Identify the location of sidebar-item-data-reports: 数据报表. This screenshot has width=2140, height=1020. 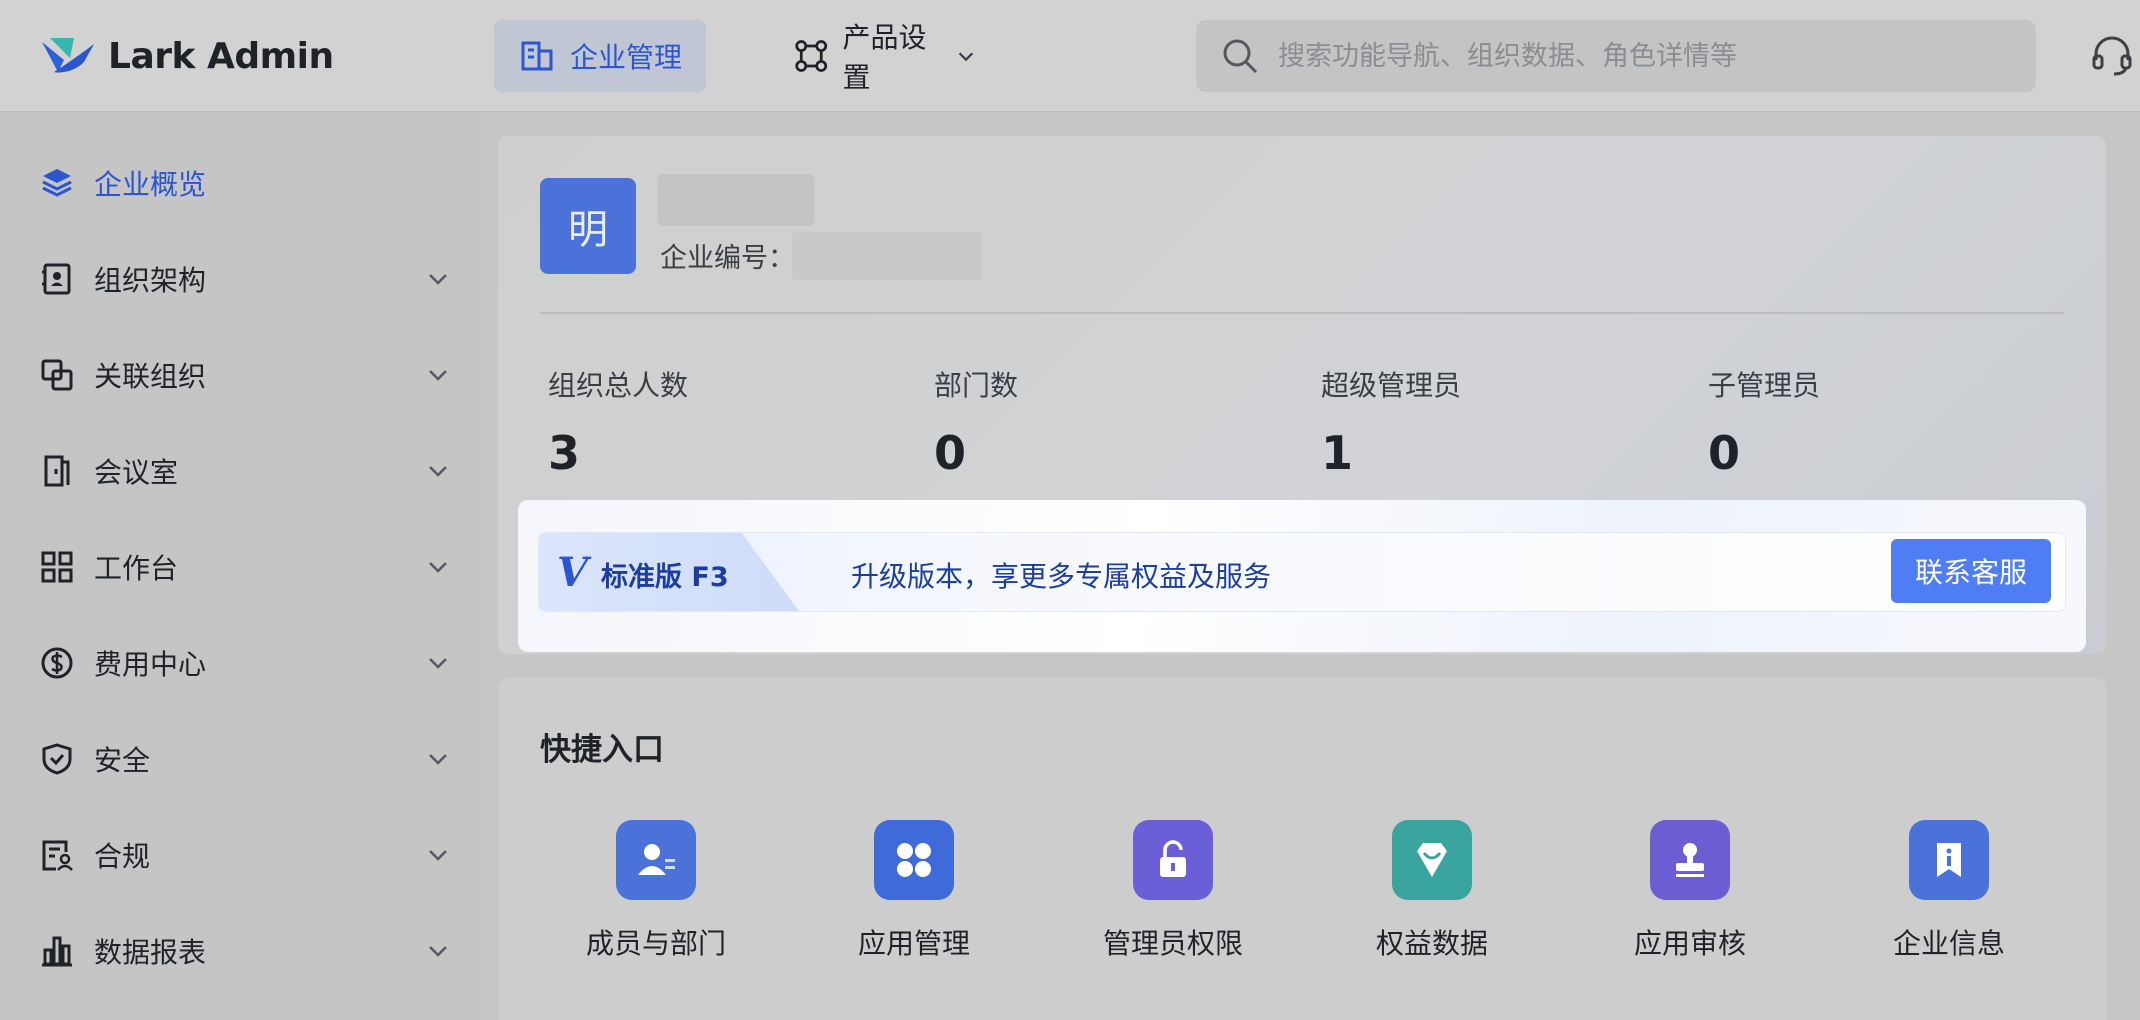
(240, 951).